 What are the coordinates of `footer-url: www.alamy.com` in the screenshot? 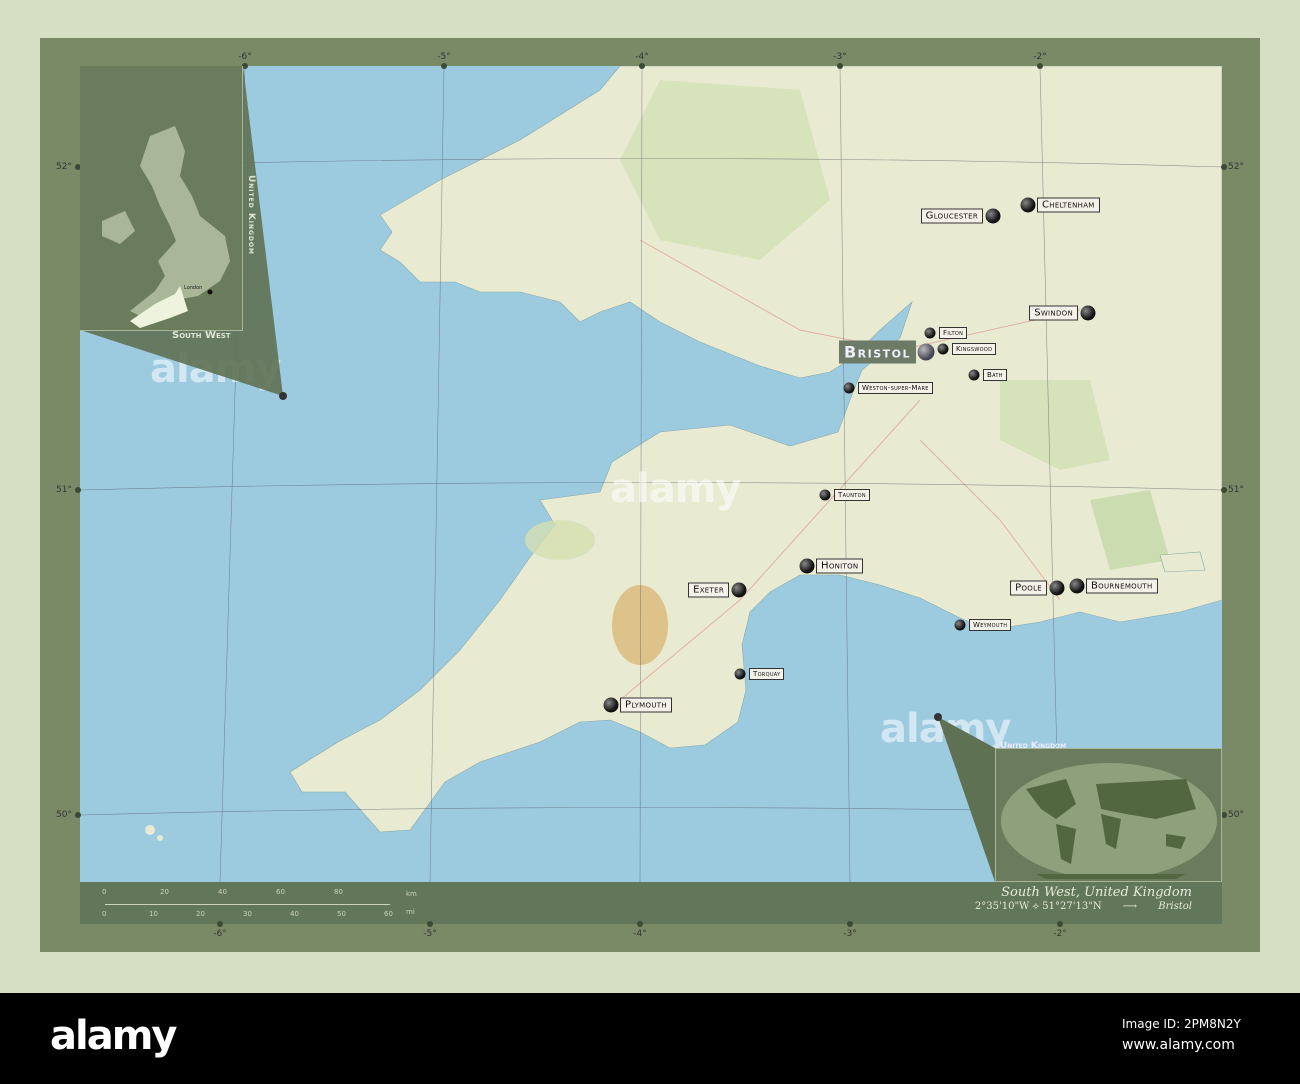 It's located at (1178, 1045).